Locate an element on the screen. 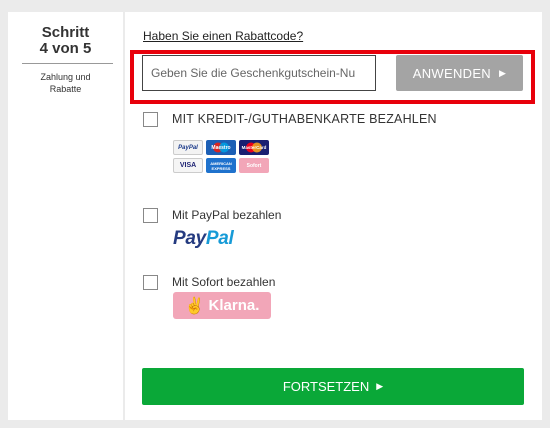 This screenshot has width=550, height=428. step-indicator: Schritt 4 von 5 is located at coordinates (65, 41).